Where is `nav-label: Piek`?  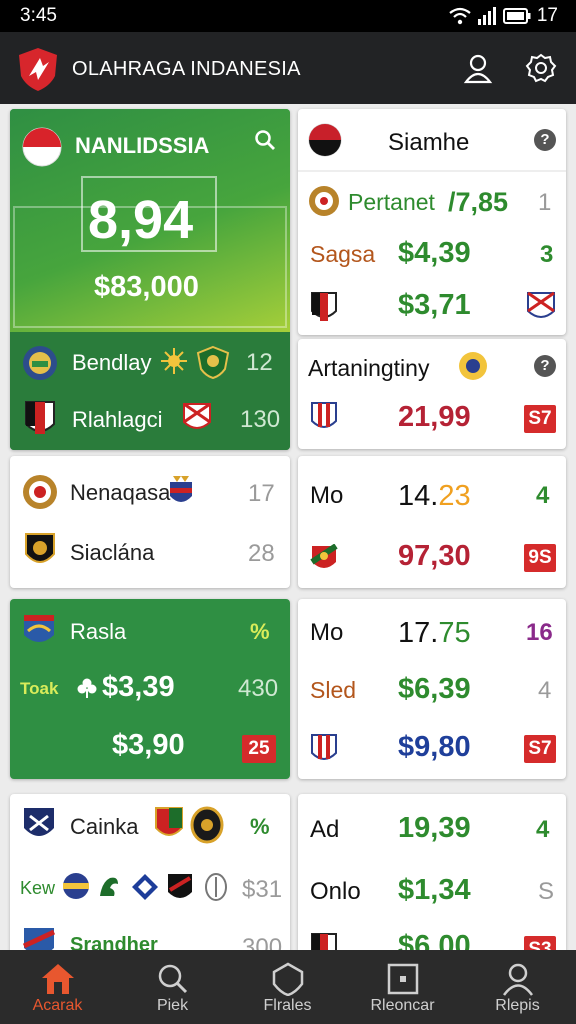
nav-label: Piek is located at coordinates (172, 1005).